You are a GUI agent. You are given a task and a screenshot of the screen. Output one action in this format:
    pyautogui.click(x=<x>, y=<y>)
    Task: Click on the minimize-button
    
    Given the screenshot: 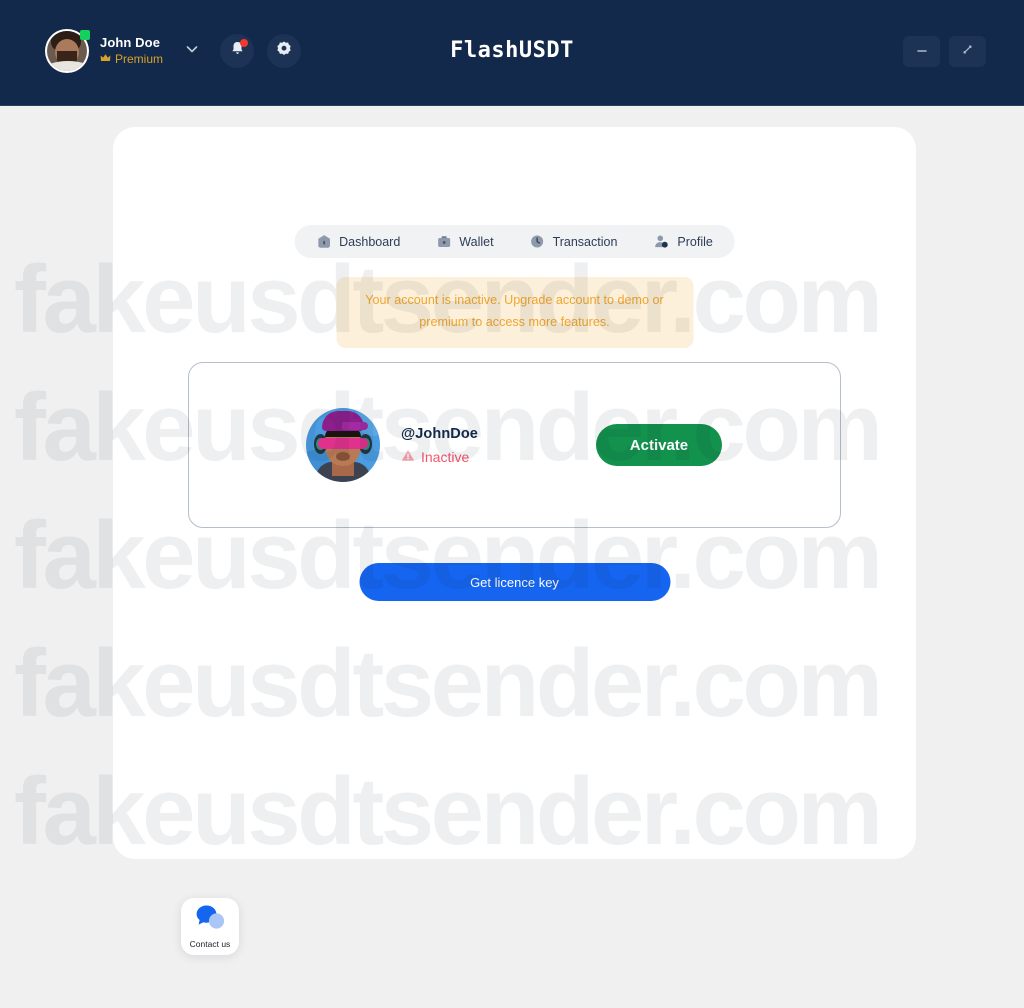 What is the action you would take?
    pyautogui.click(x=921, y=51)
    